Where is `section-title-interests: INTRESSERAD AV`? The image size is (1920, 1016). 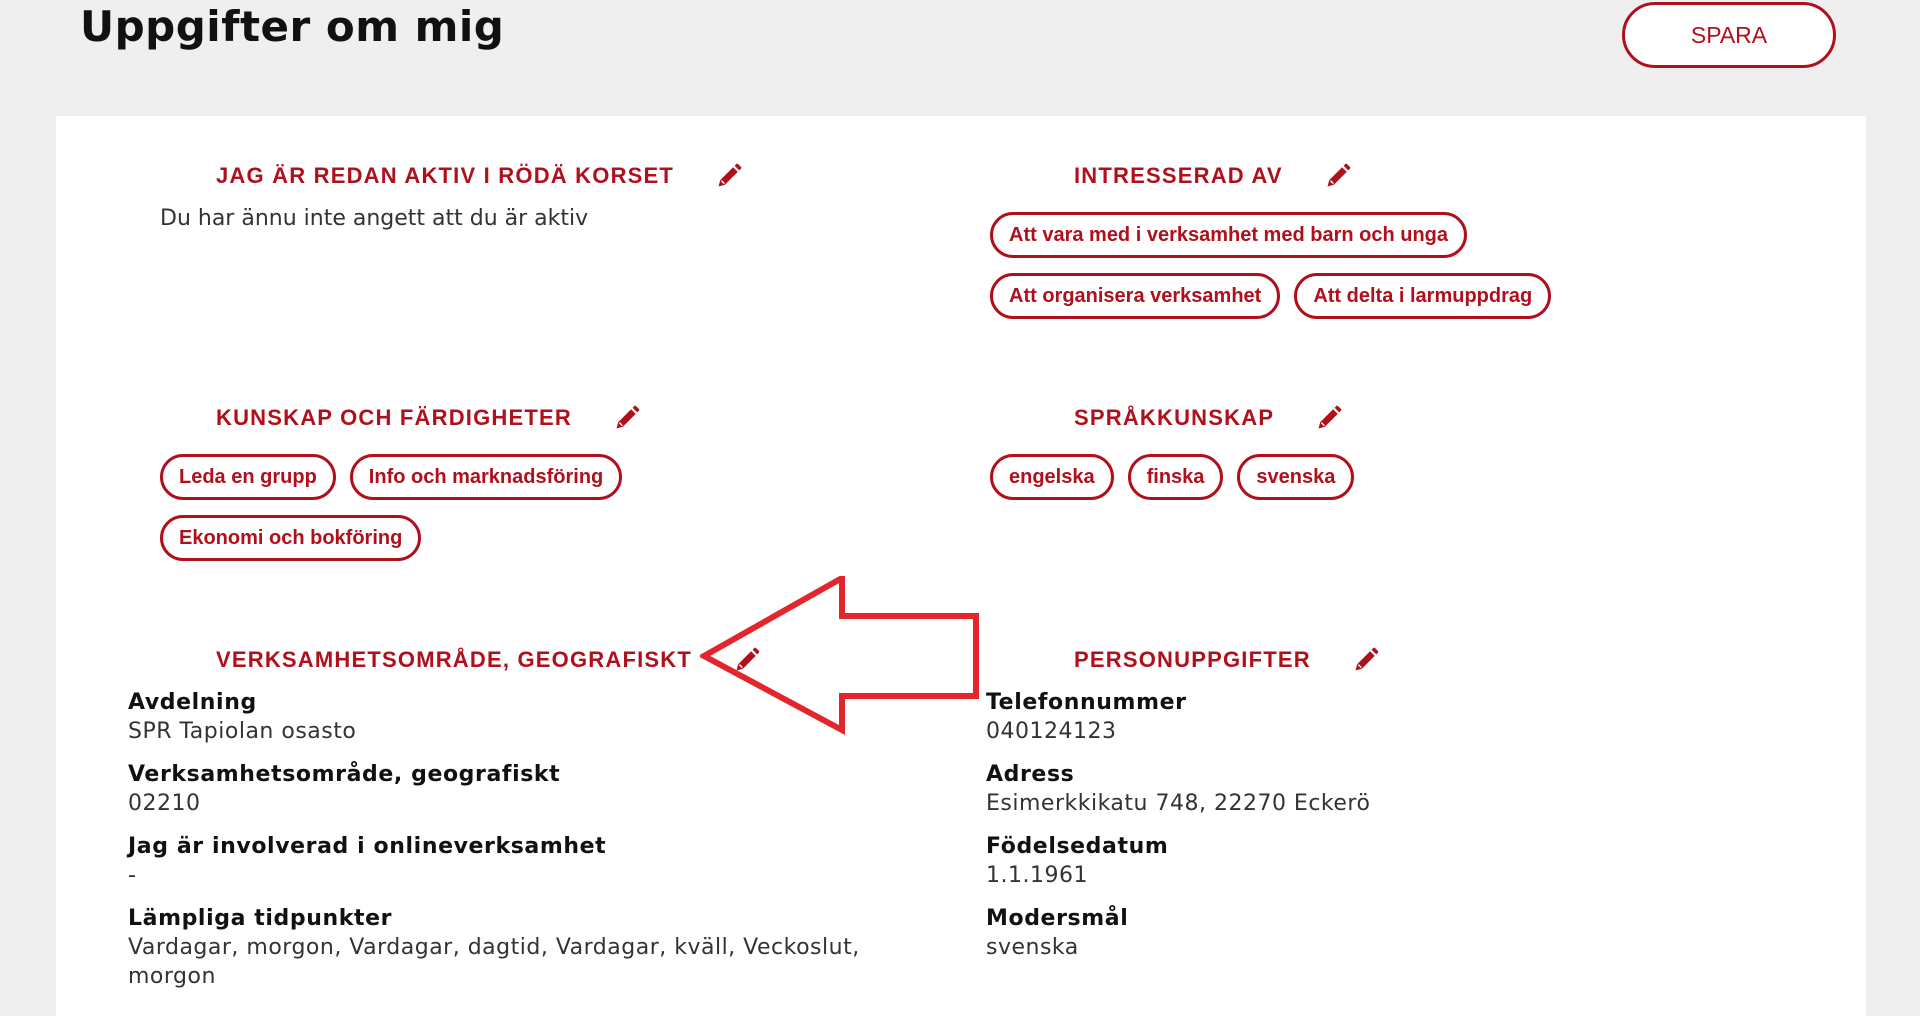 section-title-interests: INTRESSERAD AV is located at coordinates (1178, 175).